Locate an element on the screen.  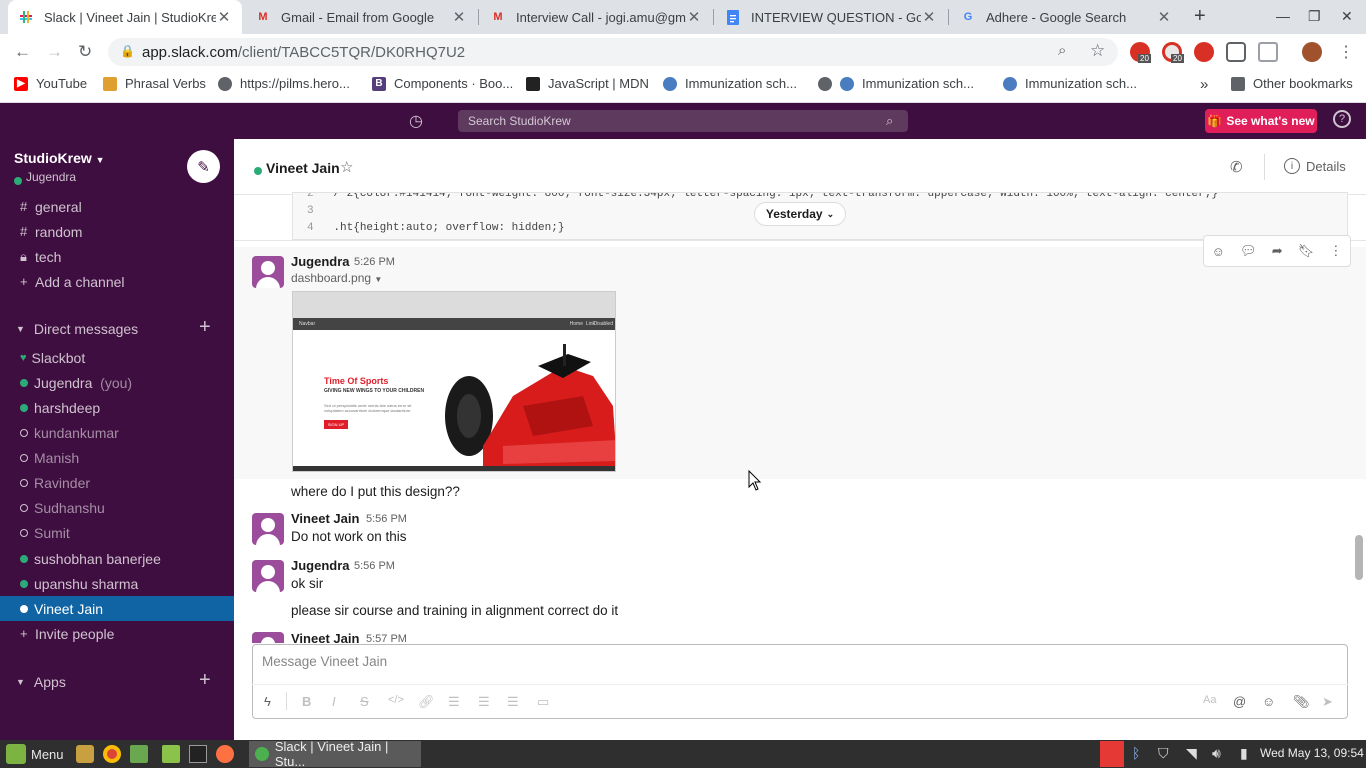
attachment-icon: 📎︎ is located at coordinates (1301, 702).